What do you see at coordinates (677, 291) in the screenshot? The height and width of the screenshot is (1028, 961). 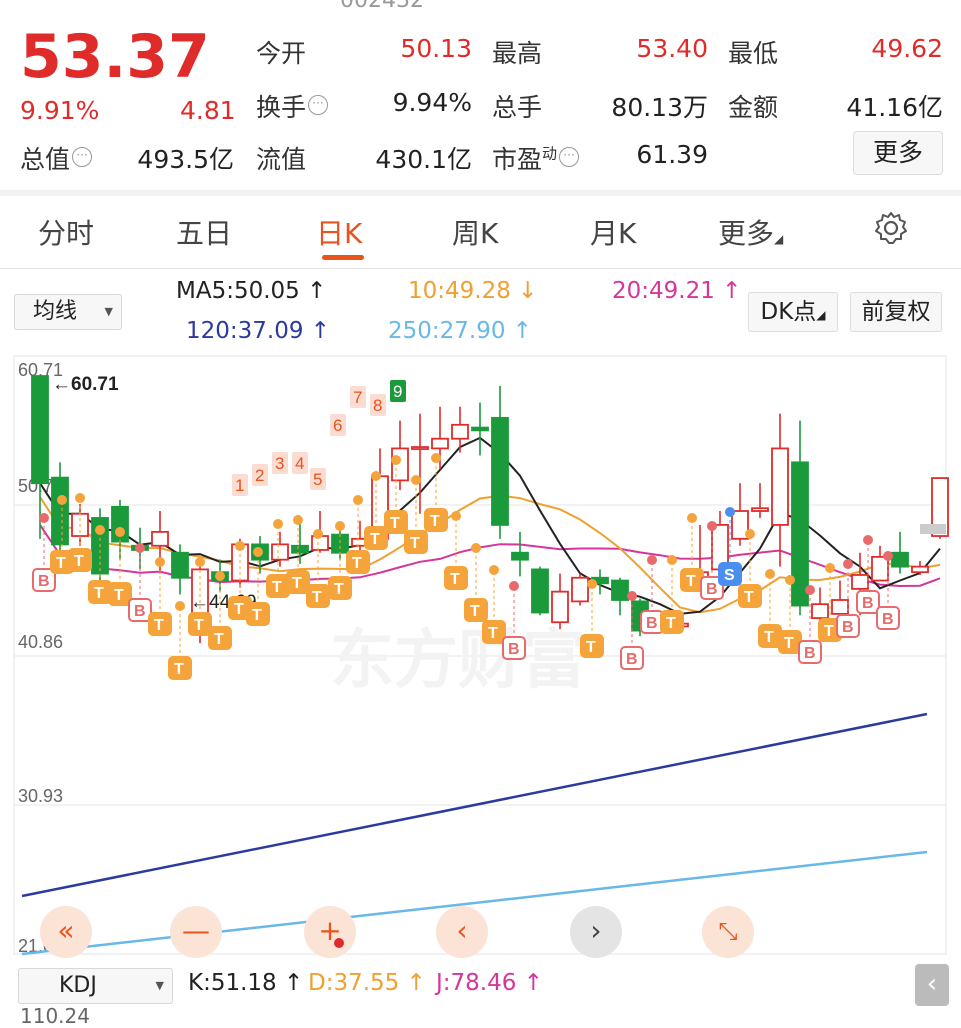 I see `ma20-value: 20:49.21 ↑` at bounding box center [677, 291].